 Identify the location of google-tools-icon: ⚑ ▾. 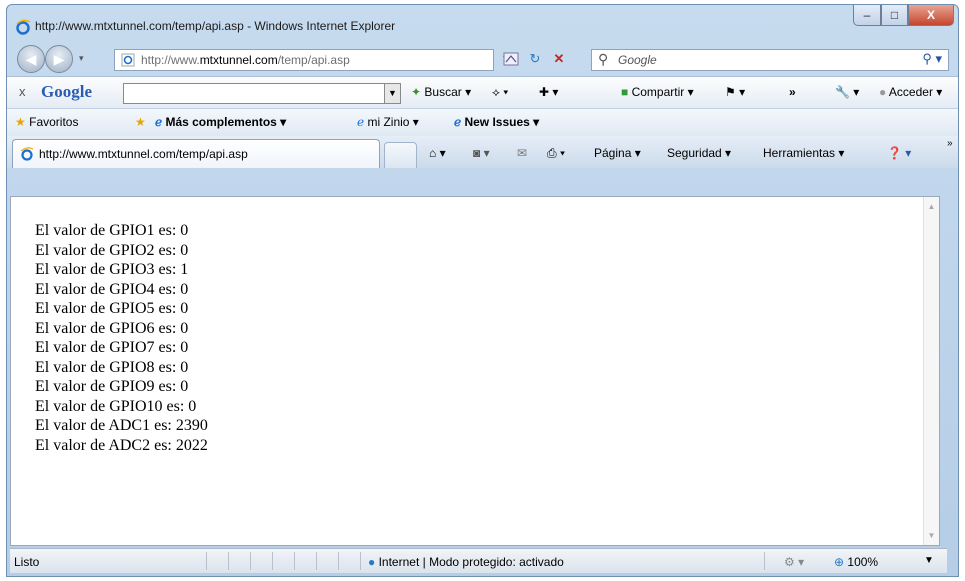
(735, 92).